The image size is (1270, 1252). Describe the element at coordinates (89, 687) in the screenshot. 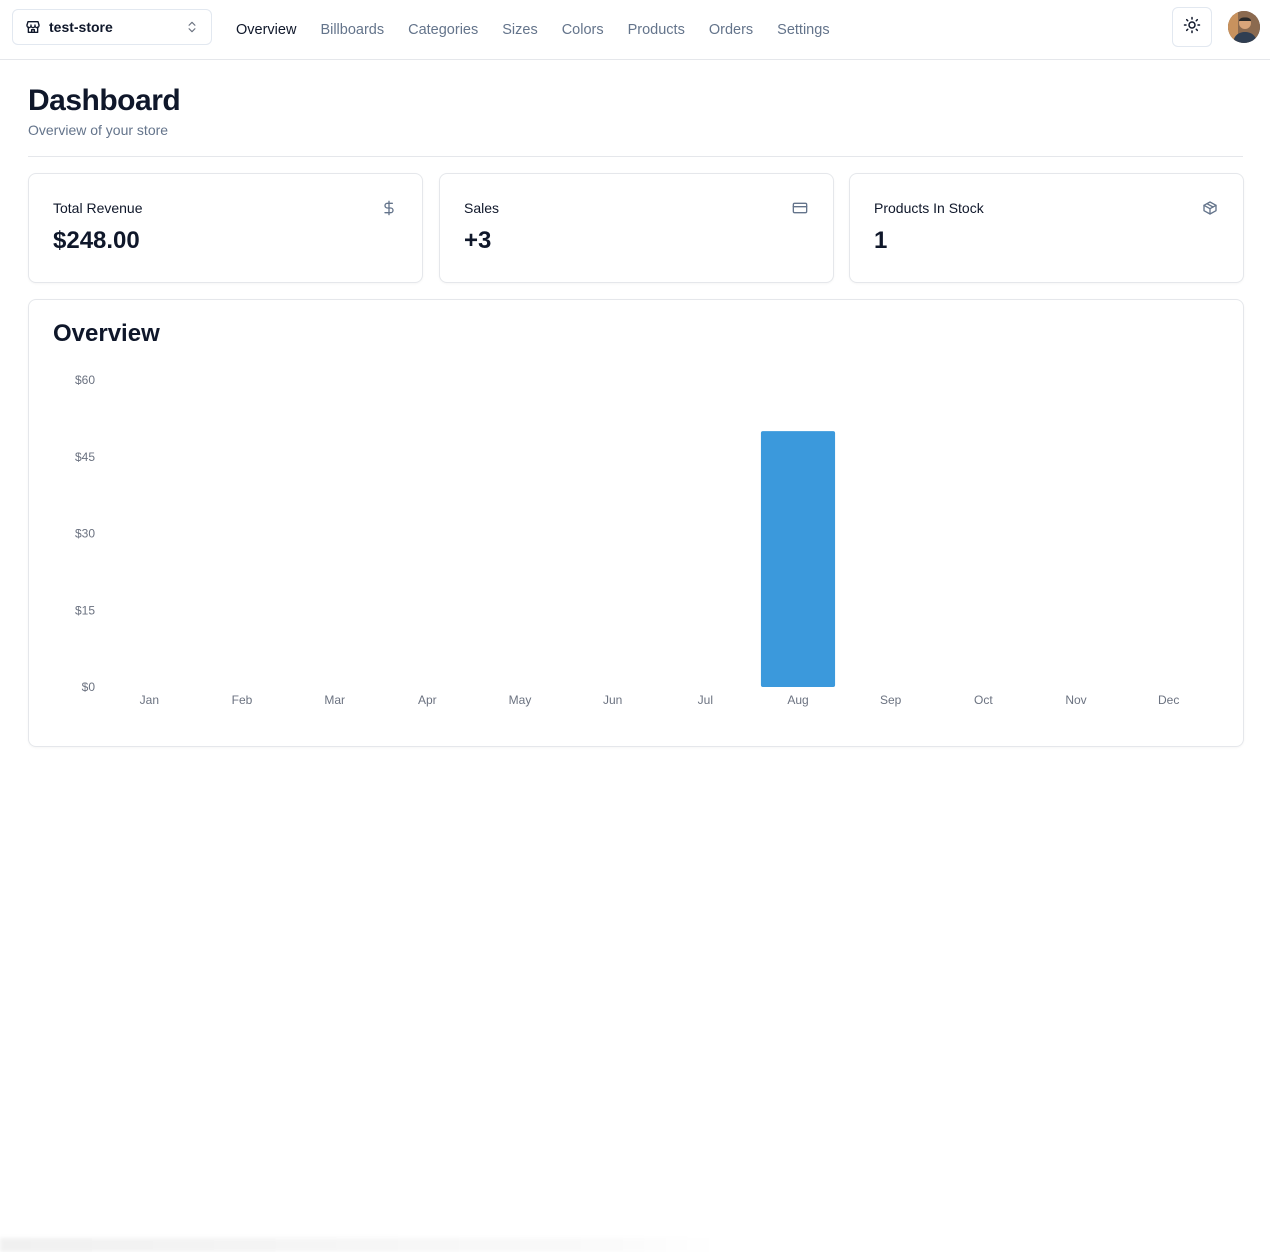

I see `y-tick-label: $0` at that location.